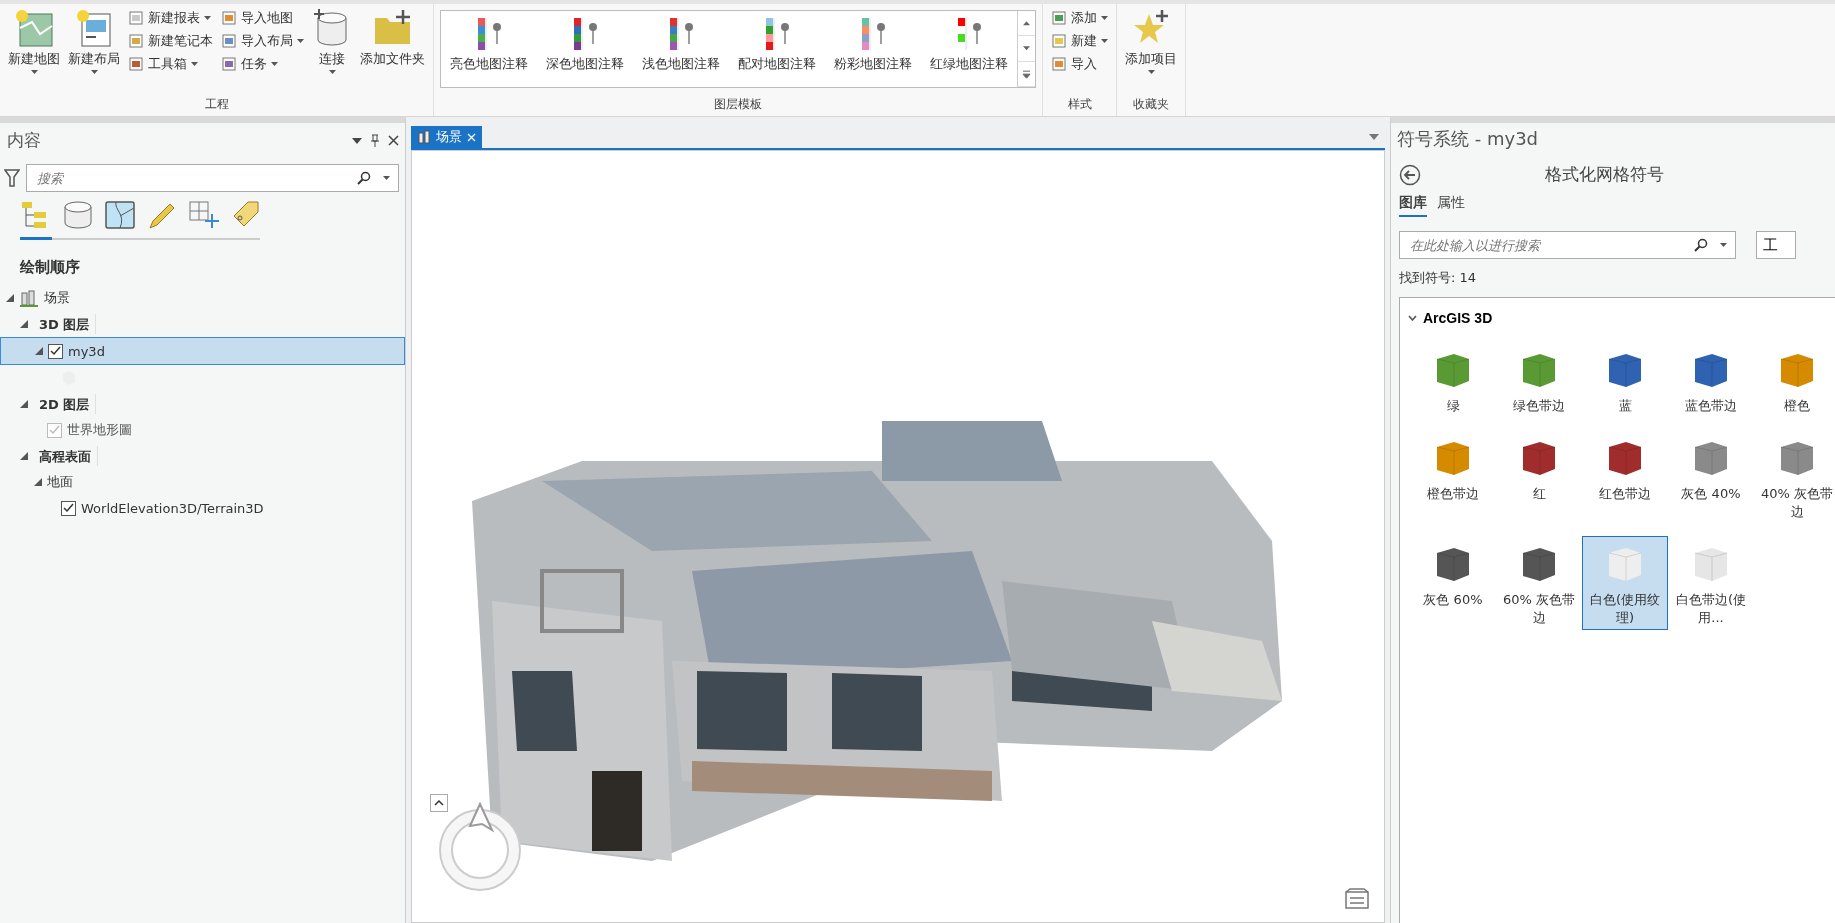 The width and height of the screenshot is (1835, 923). Describe the element at coordinates (36, 220) in the screenshot. I see `drawing-order-tab` at that location.